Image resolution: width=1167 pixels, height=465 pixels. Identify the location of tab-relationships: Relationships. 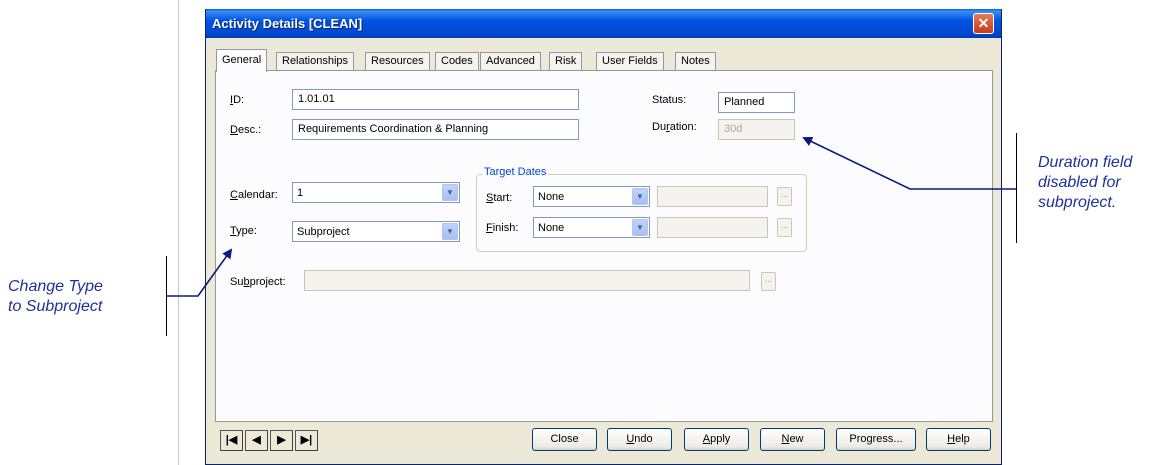
(315, 61).